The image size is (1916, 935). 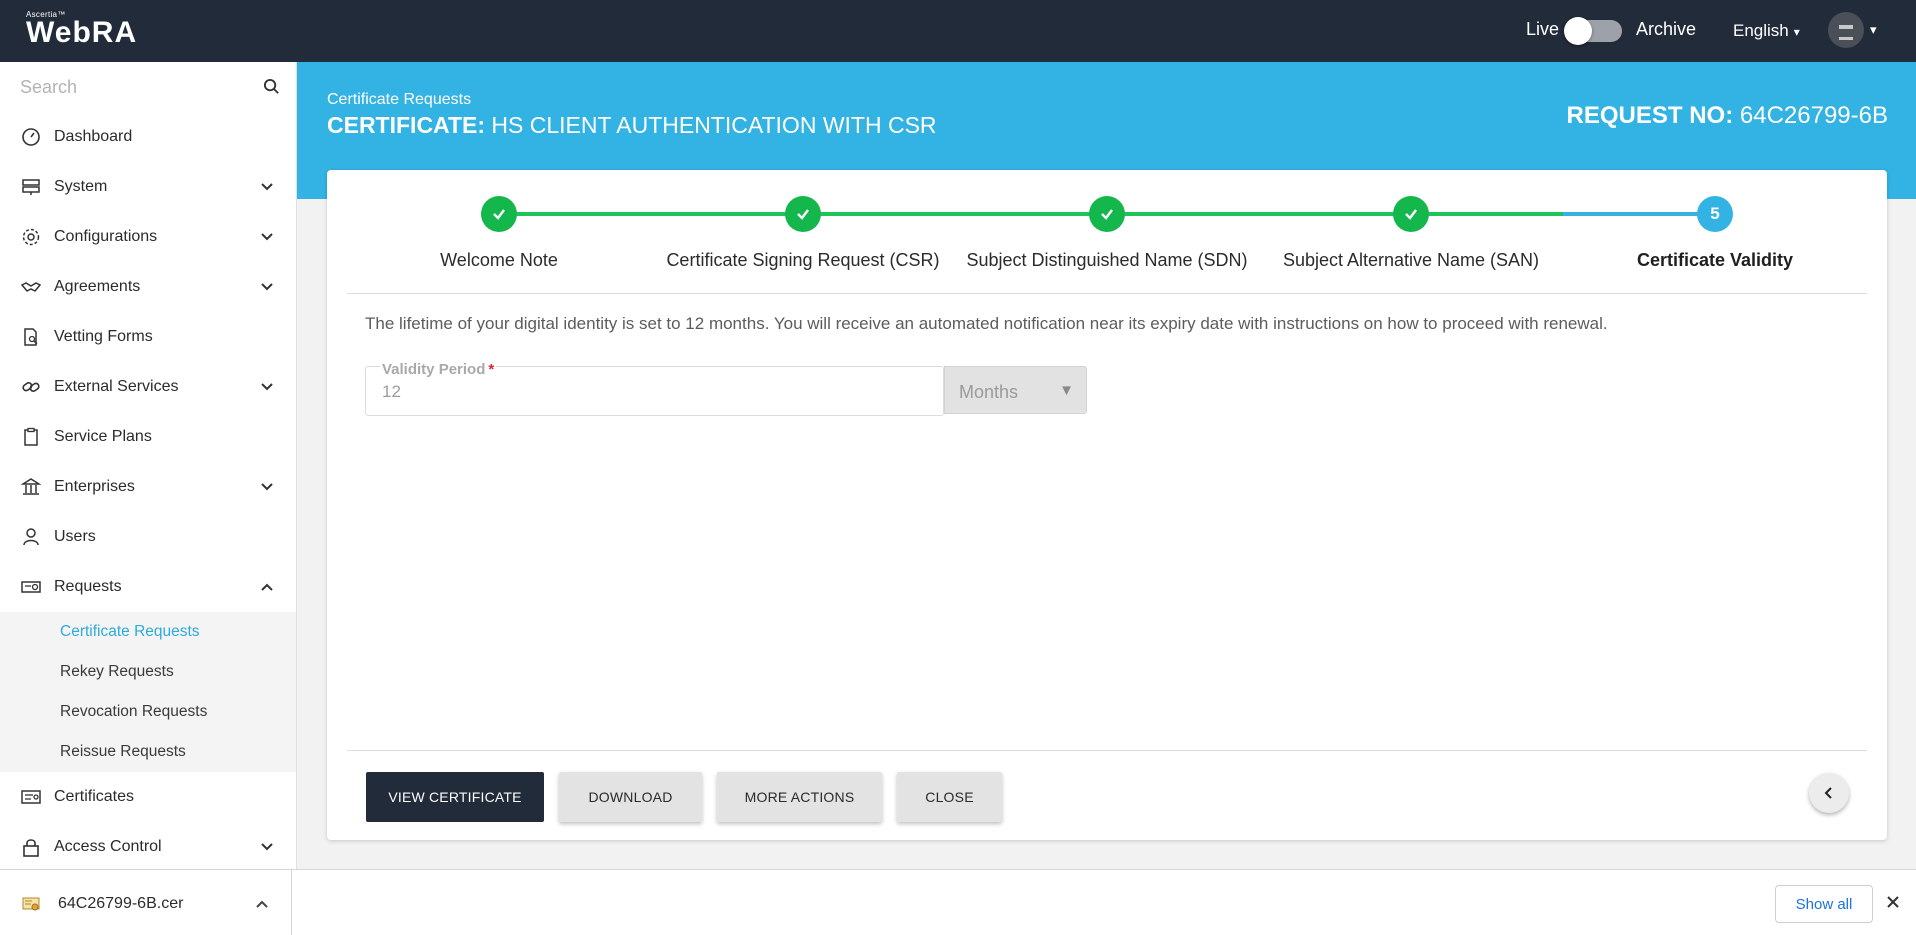 What do you see at coordinates (31, 847) in the screenshot?
I see `lock-icon` at bounding box center [31, 847].